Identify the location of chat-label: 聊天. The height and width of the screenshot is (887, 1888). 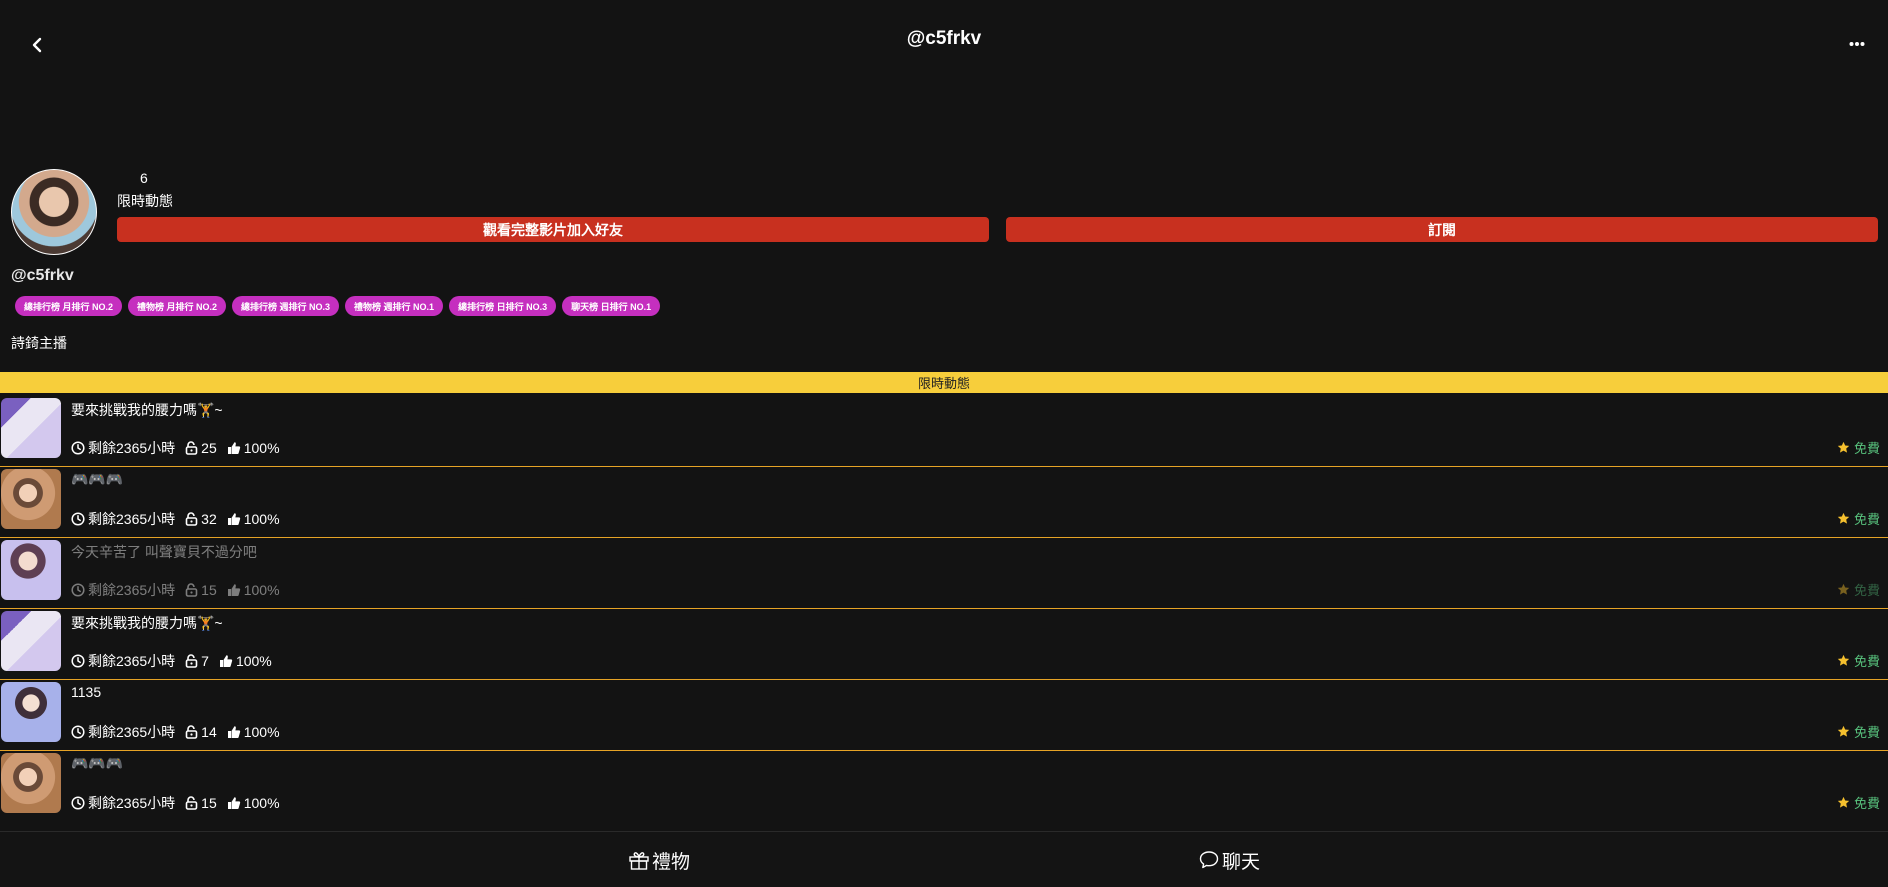
(1241, 862).